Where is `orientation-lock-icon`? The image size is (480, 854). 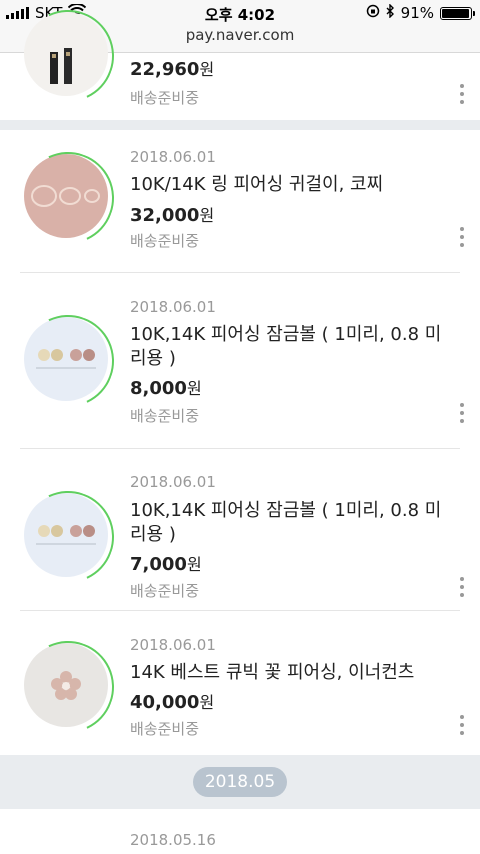
orientation-lock-icon is located at coordinates (373, 13).